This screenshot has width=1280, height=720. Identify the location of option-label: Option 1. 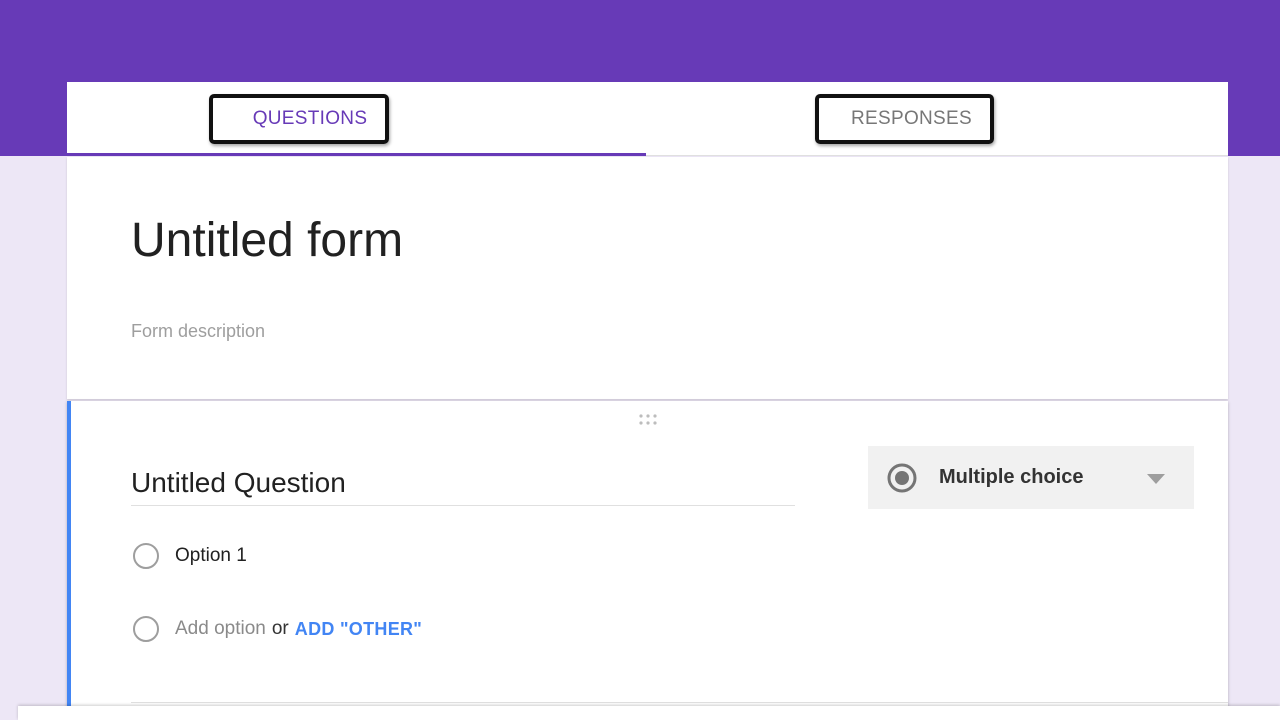
(211, 556).